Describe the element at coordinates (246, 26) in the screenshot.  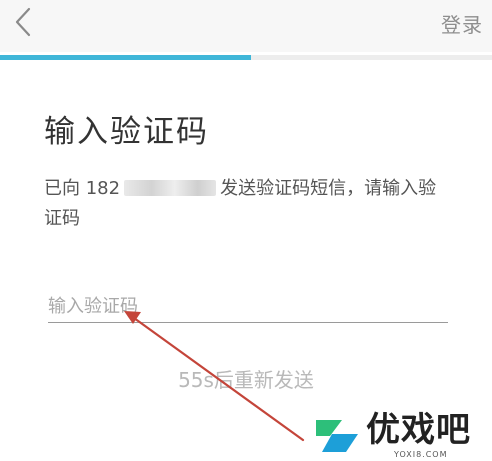
I see `top-nav-bar: 登录` at that location.